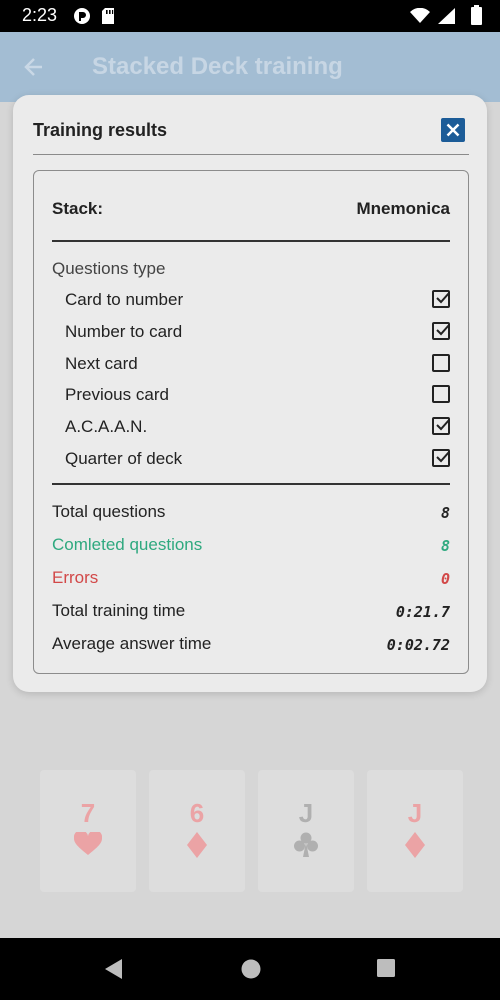 The width and height of the screenshot is (500, 1000). I want to click on avg-time-value: 0:02.72, so click(418, 645).